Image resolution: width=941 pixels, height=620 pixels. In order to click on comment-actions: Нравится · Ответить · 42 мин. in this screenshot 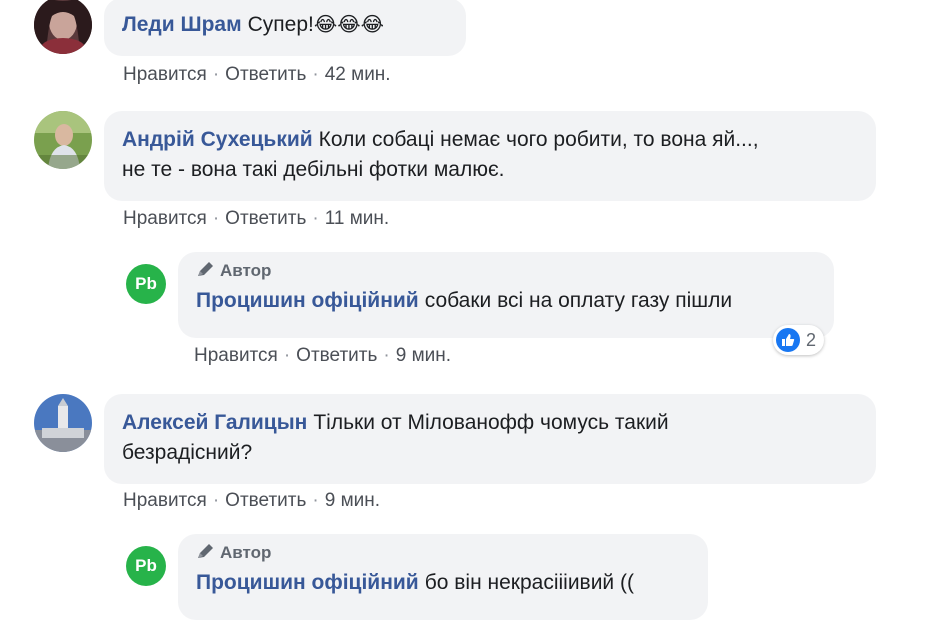, I will do `click(257, 75)`.